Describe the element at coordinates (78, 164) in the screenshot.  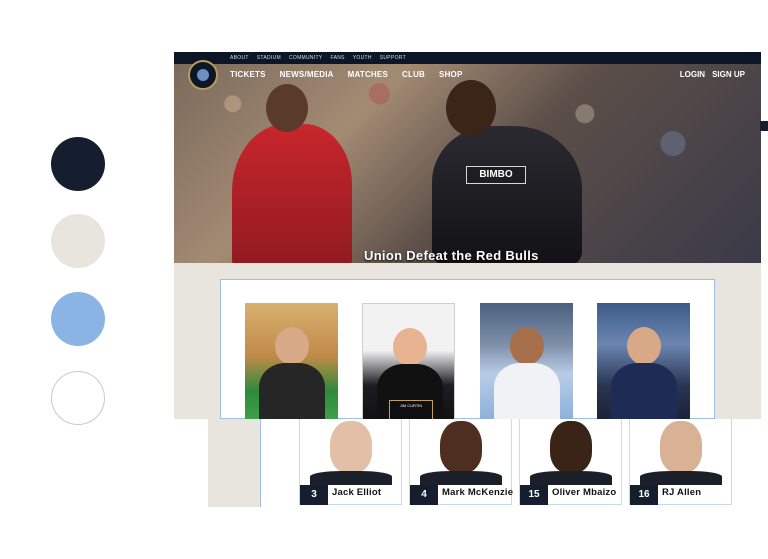
I see `color-swatch-navy` at that location.